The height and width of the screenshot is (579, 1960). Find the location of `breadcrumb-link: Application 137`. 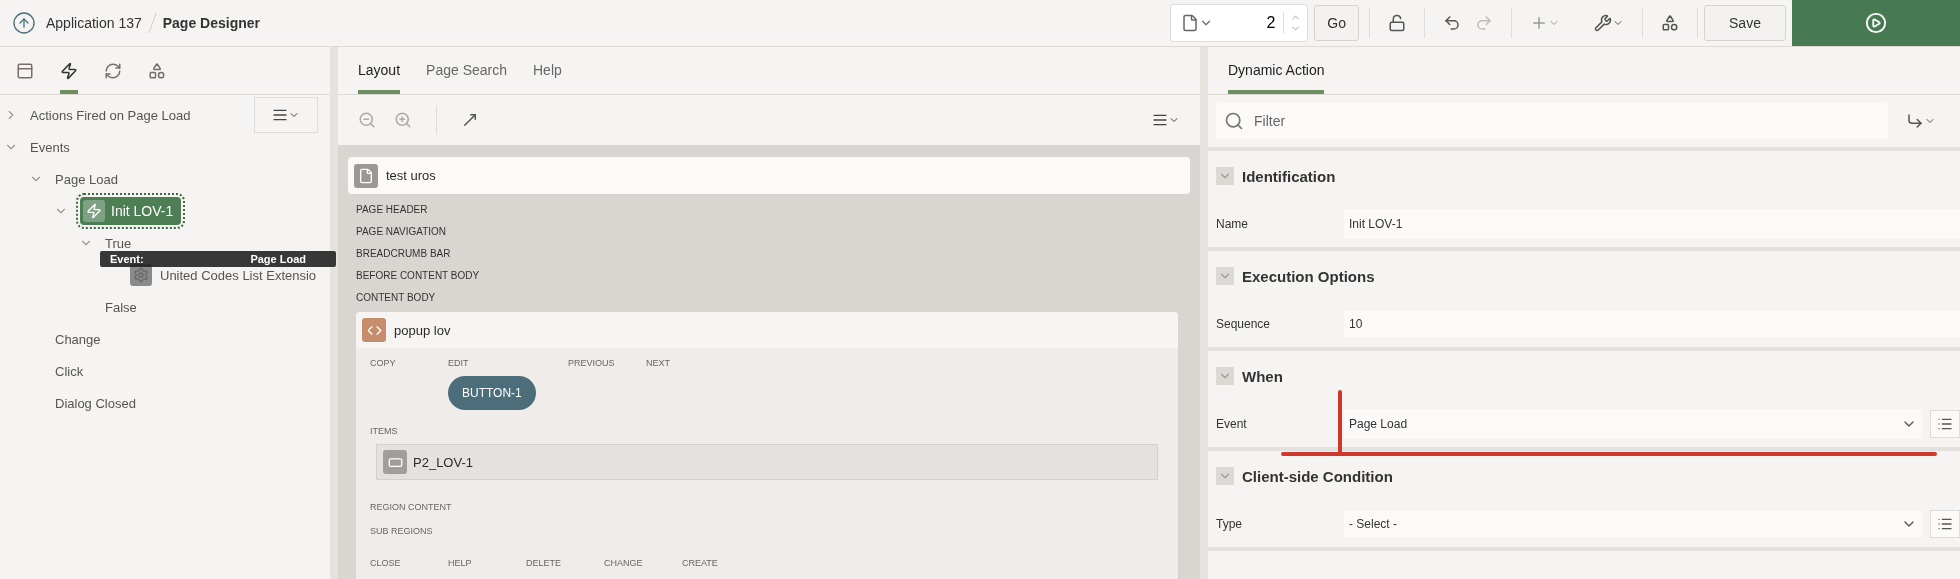

breadcrumb-link: Application 137 is located at coordinates (94, 23).